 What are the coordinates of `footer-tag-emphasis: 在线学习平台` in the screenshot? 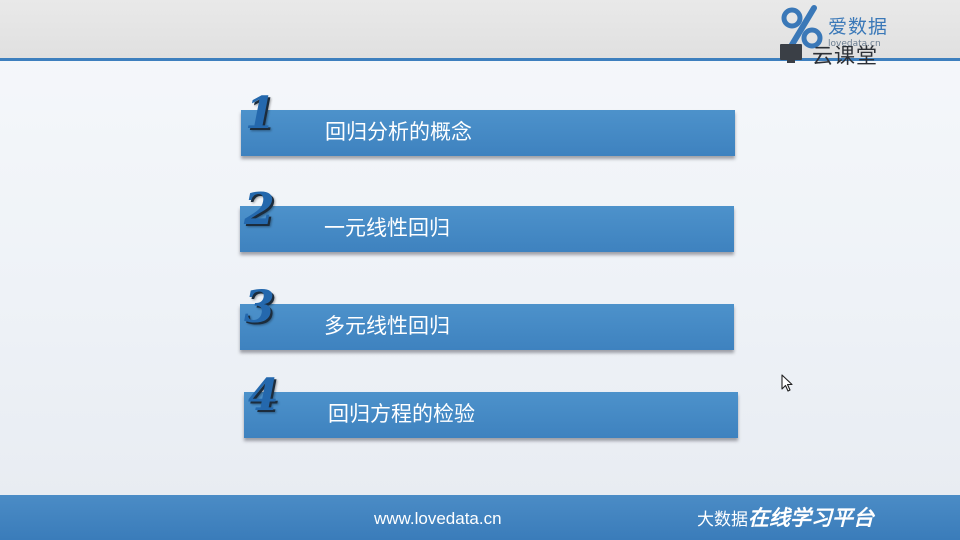 It's located at (811, 518).